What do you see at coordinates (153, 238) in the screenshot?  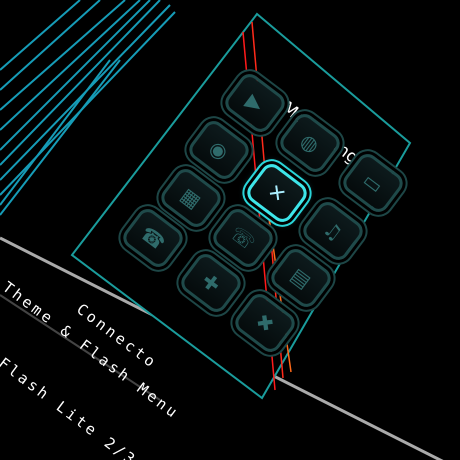 I see `icon-glyph: ☎` at bounding box center [153, 238].